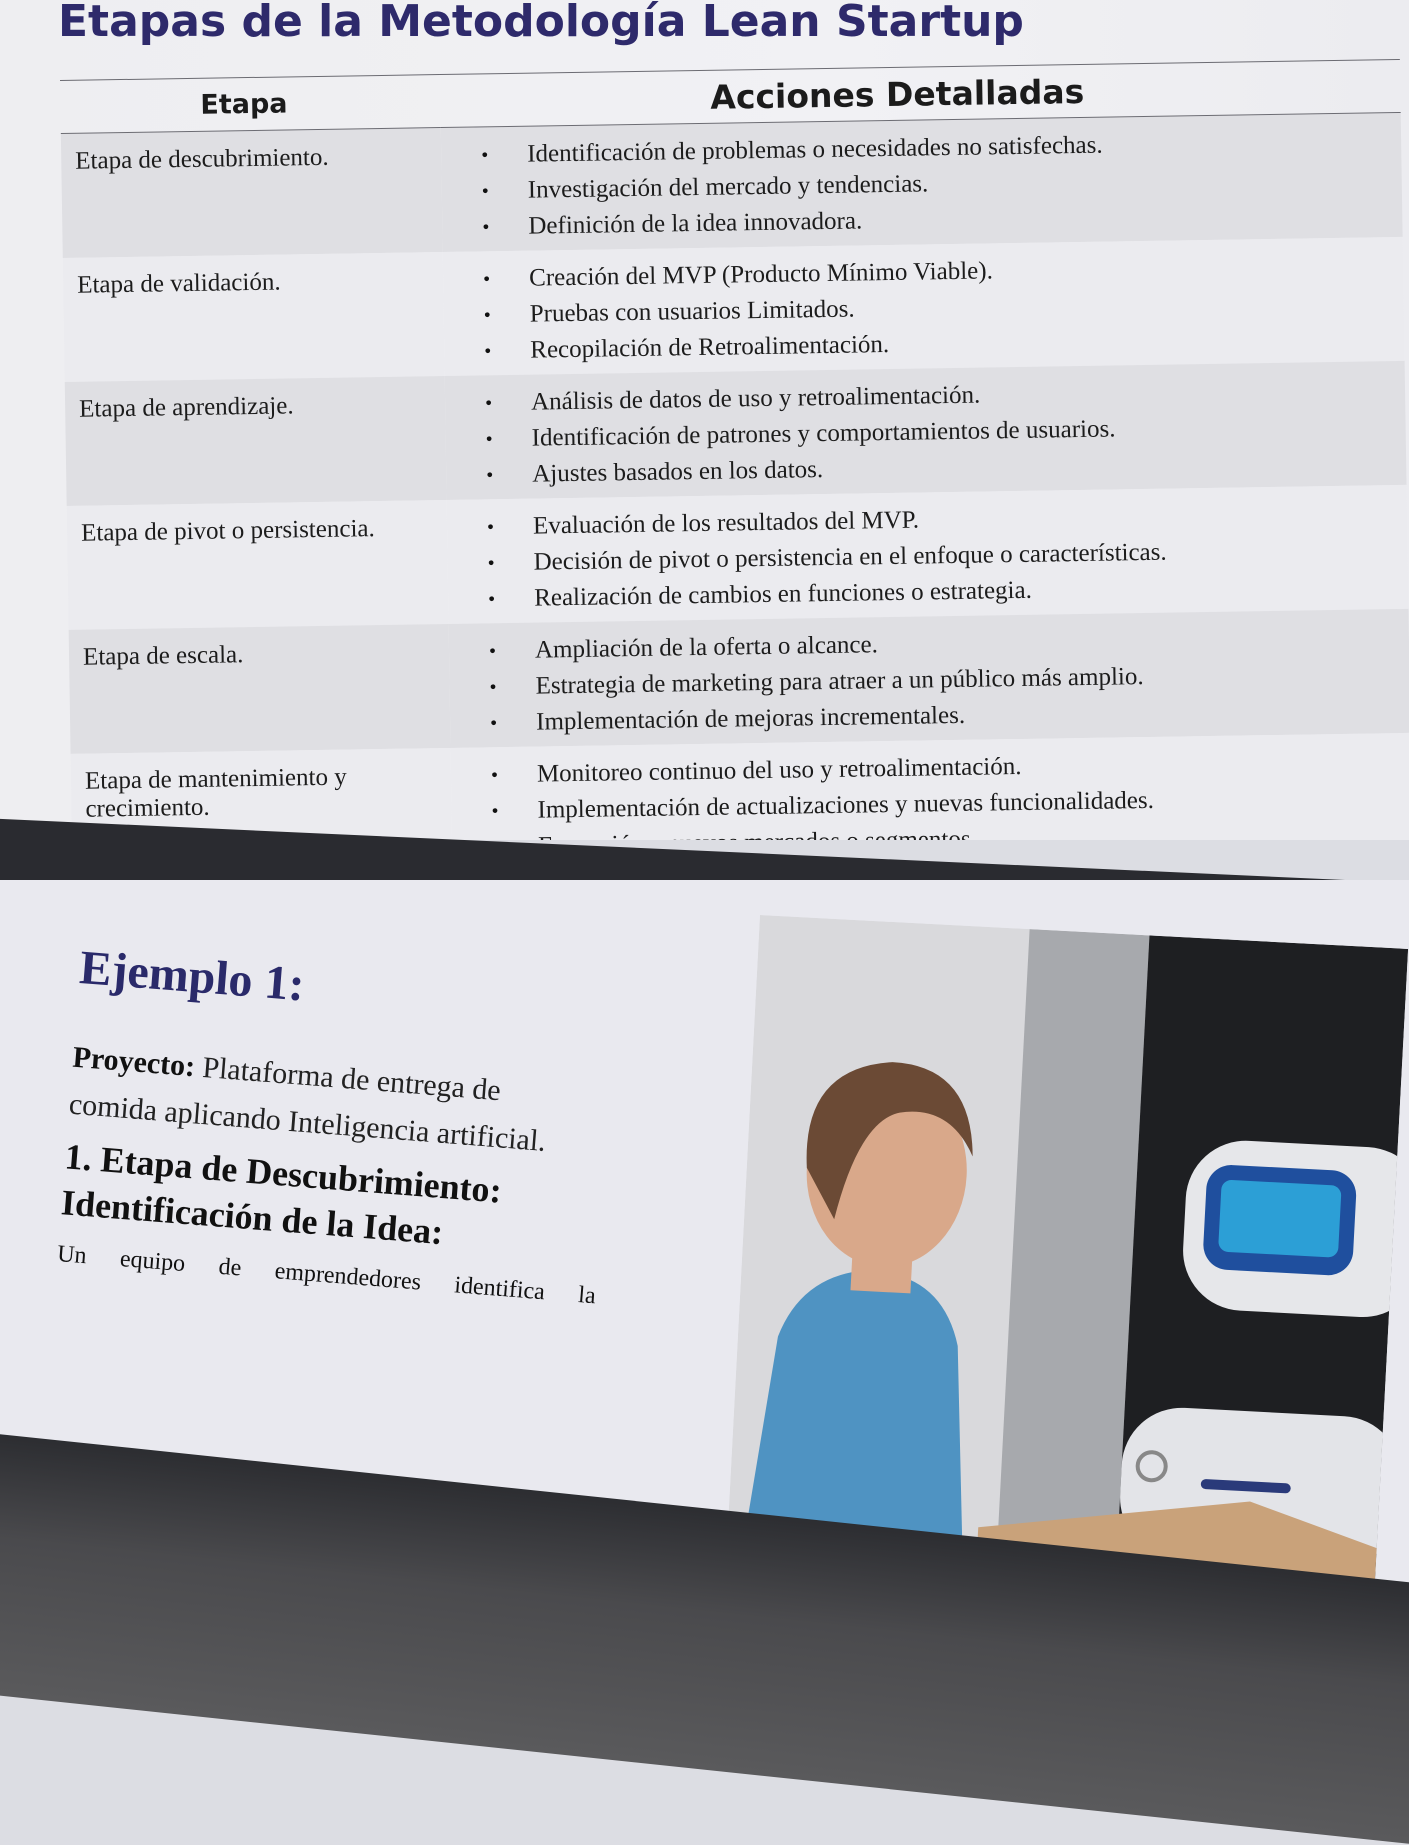 This screenshot has width=1409, height=1845. I want to click on stage-cell: Etapa de descubrimiento., so click(251, 192).